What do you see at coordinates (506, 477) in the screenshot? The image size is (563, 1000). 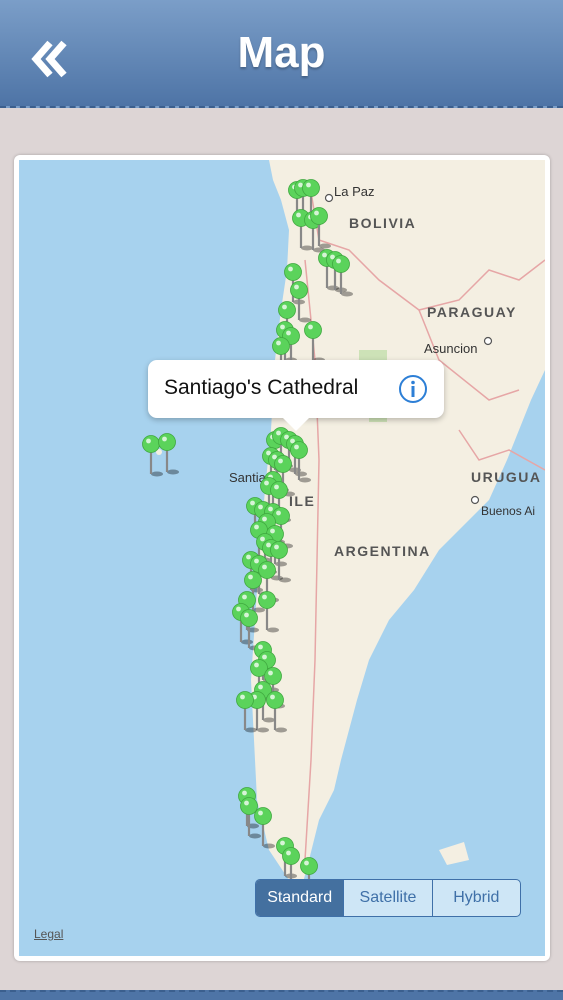 I see `label-uruguay: URUGUA` at bounding box center [506, 477].